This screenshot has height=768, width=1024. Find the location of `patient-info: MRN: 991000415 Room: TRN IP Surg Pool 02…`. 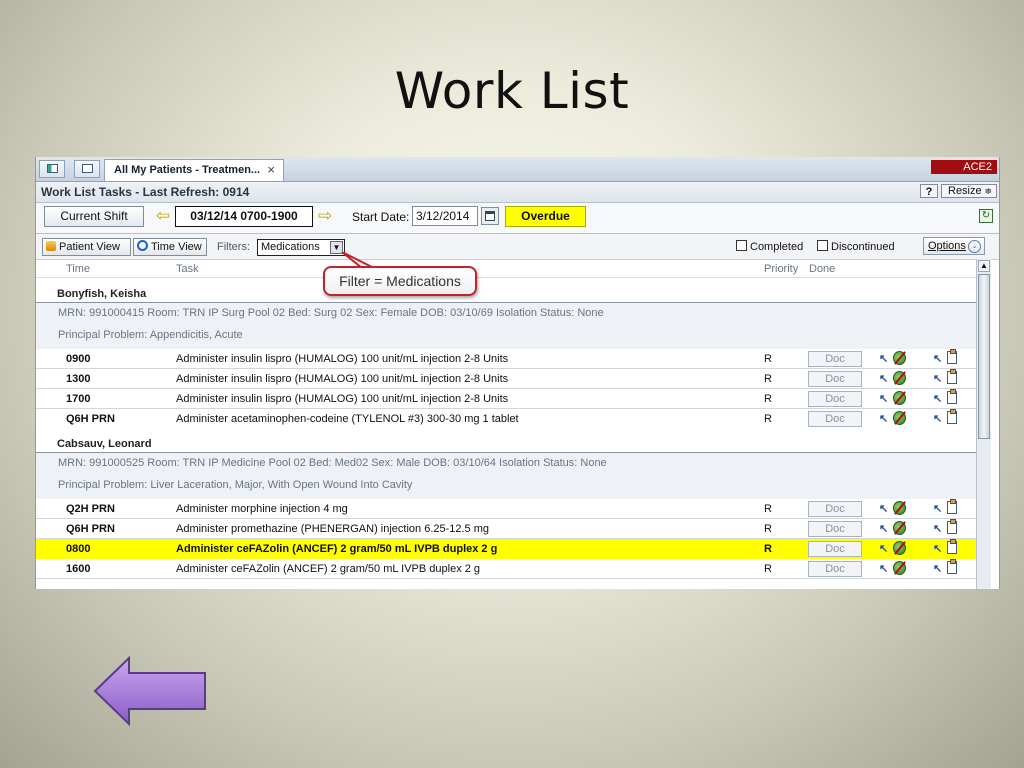

patient-info: MRN: 991000415 Room: TRN IP Surg Pool 02… is located at coordinates (506, 326).